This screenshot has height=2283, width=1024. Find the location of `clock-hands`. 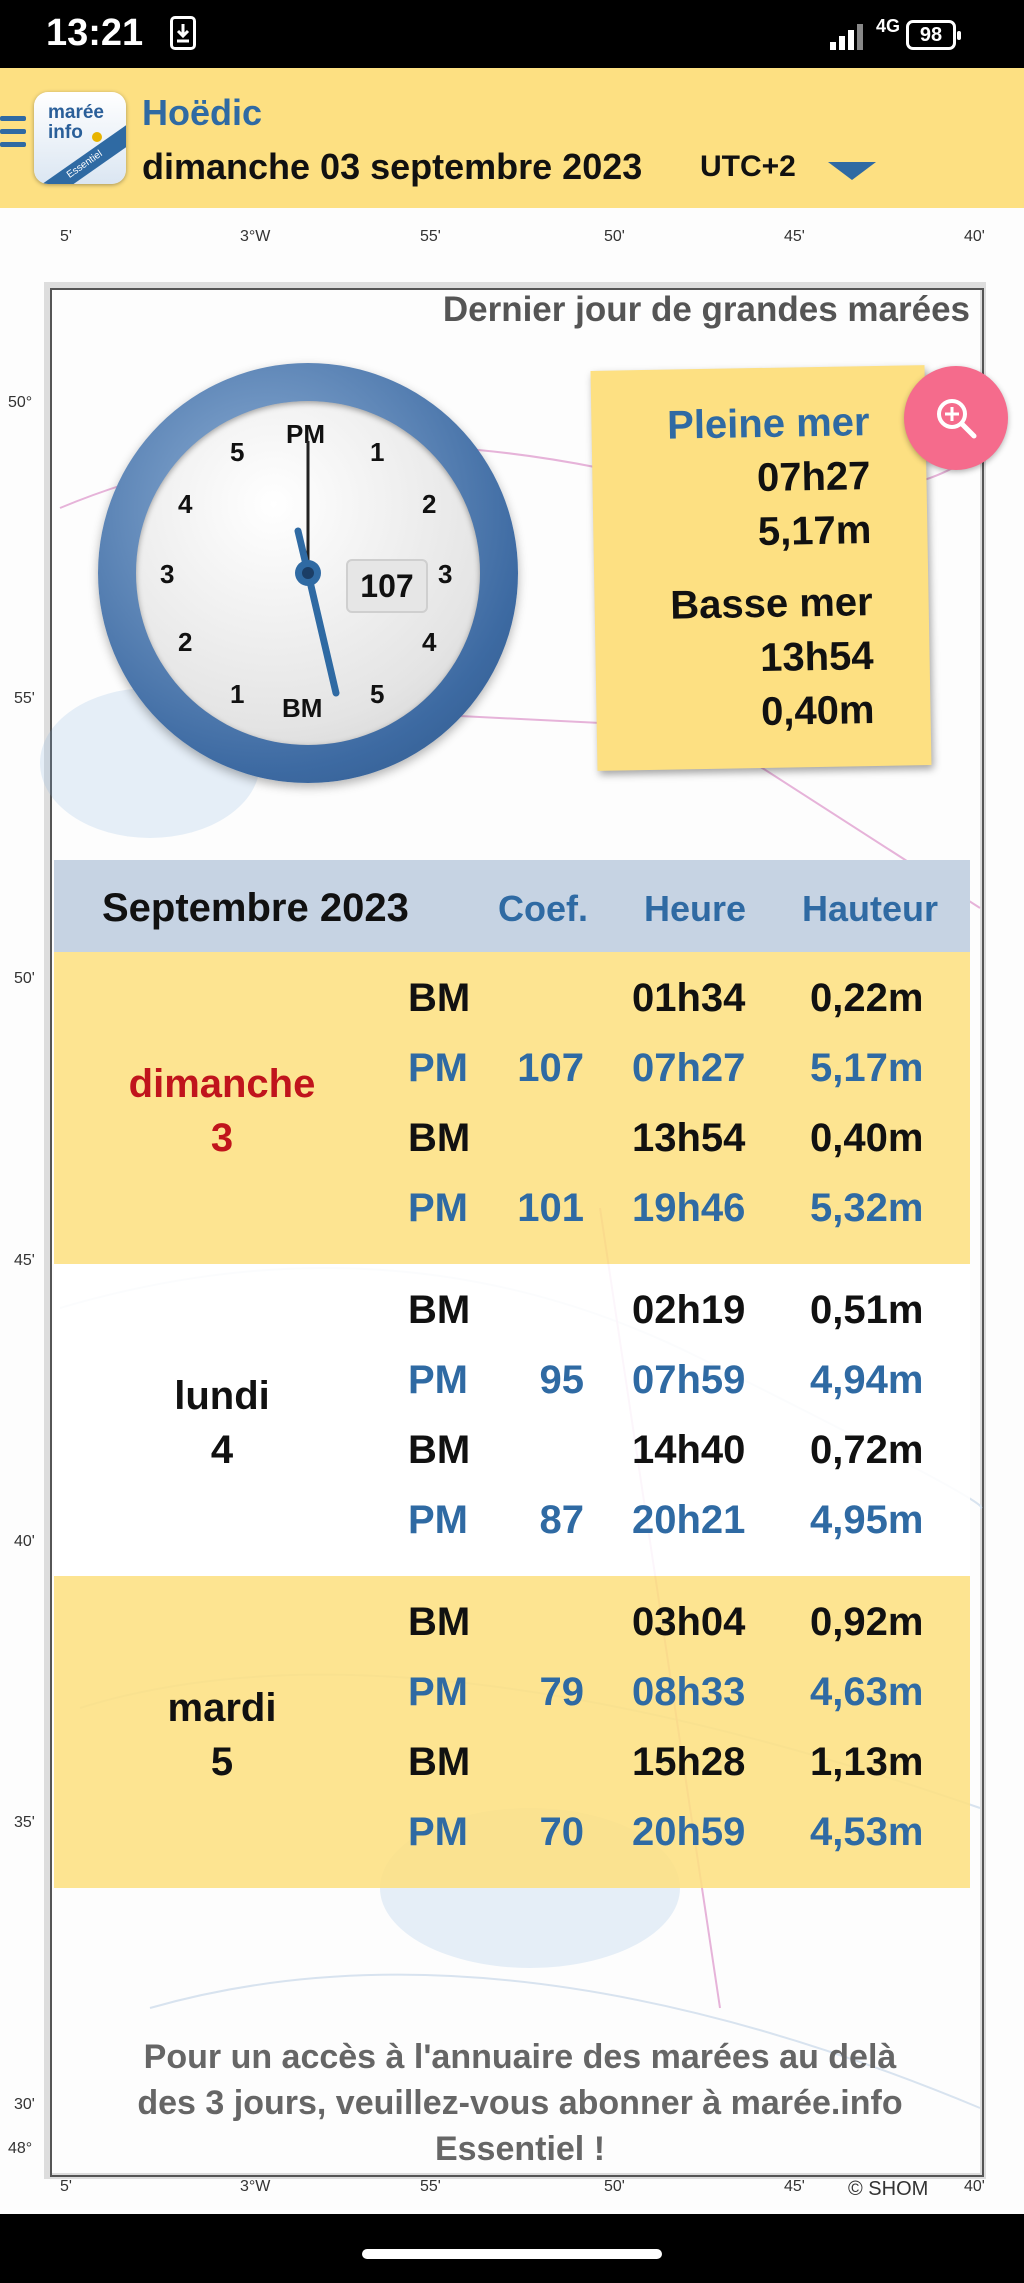

clock-hands is located at coordinates (317, 569).